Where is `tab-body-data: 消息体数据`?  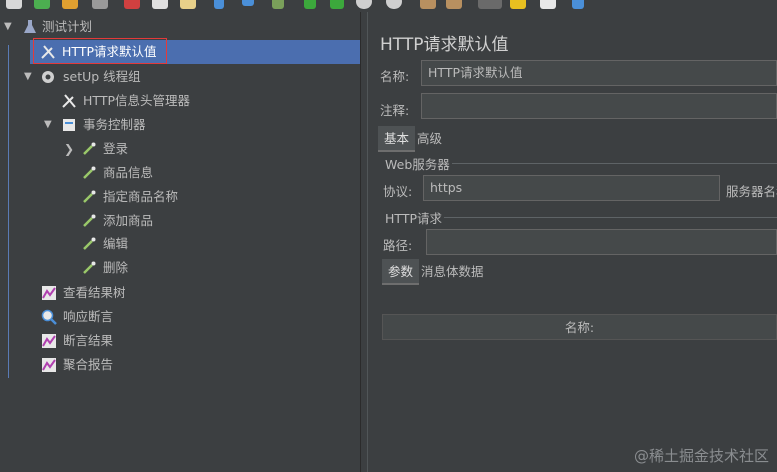
tab-body-data: 消息体数据 is located at coordinates (452, 272).